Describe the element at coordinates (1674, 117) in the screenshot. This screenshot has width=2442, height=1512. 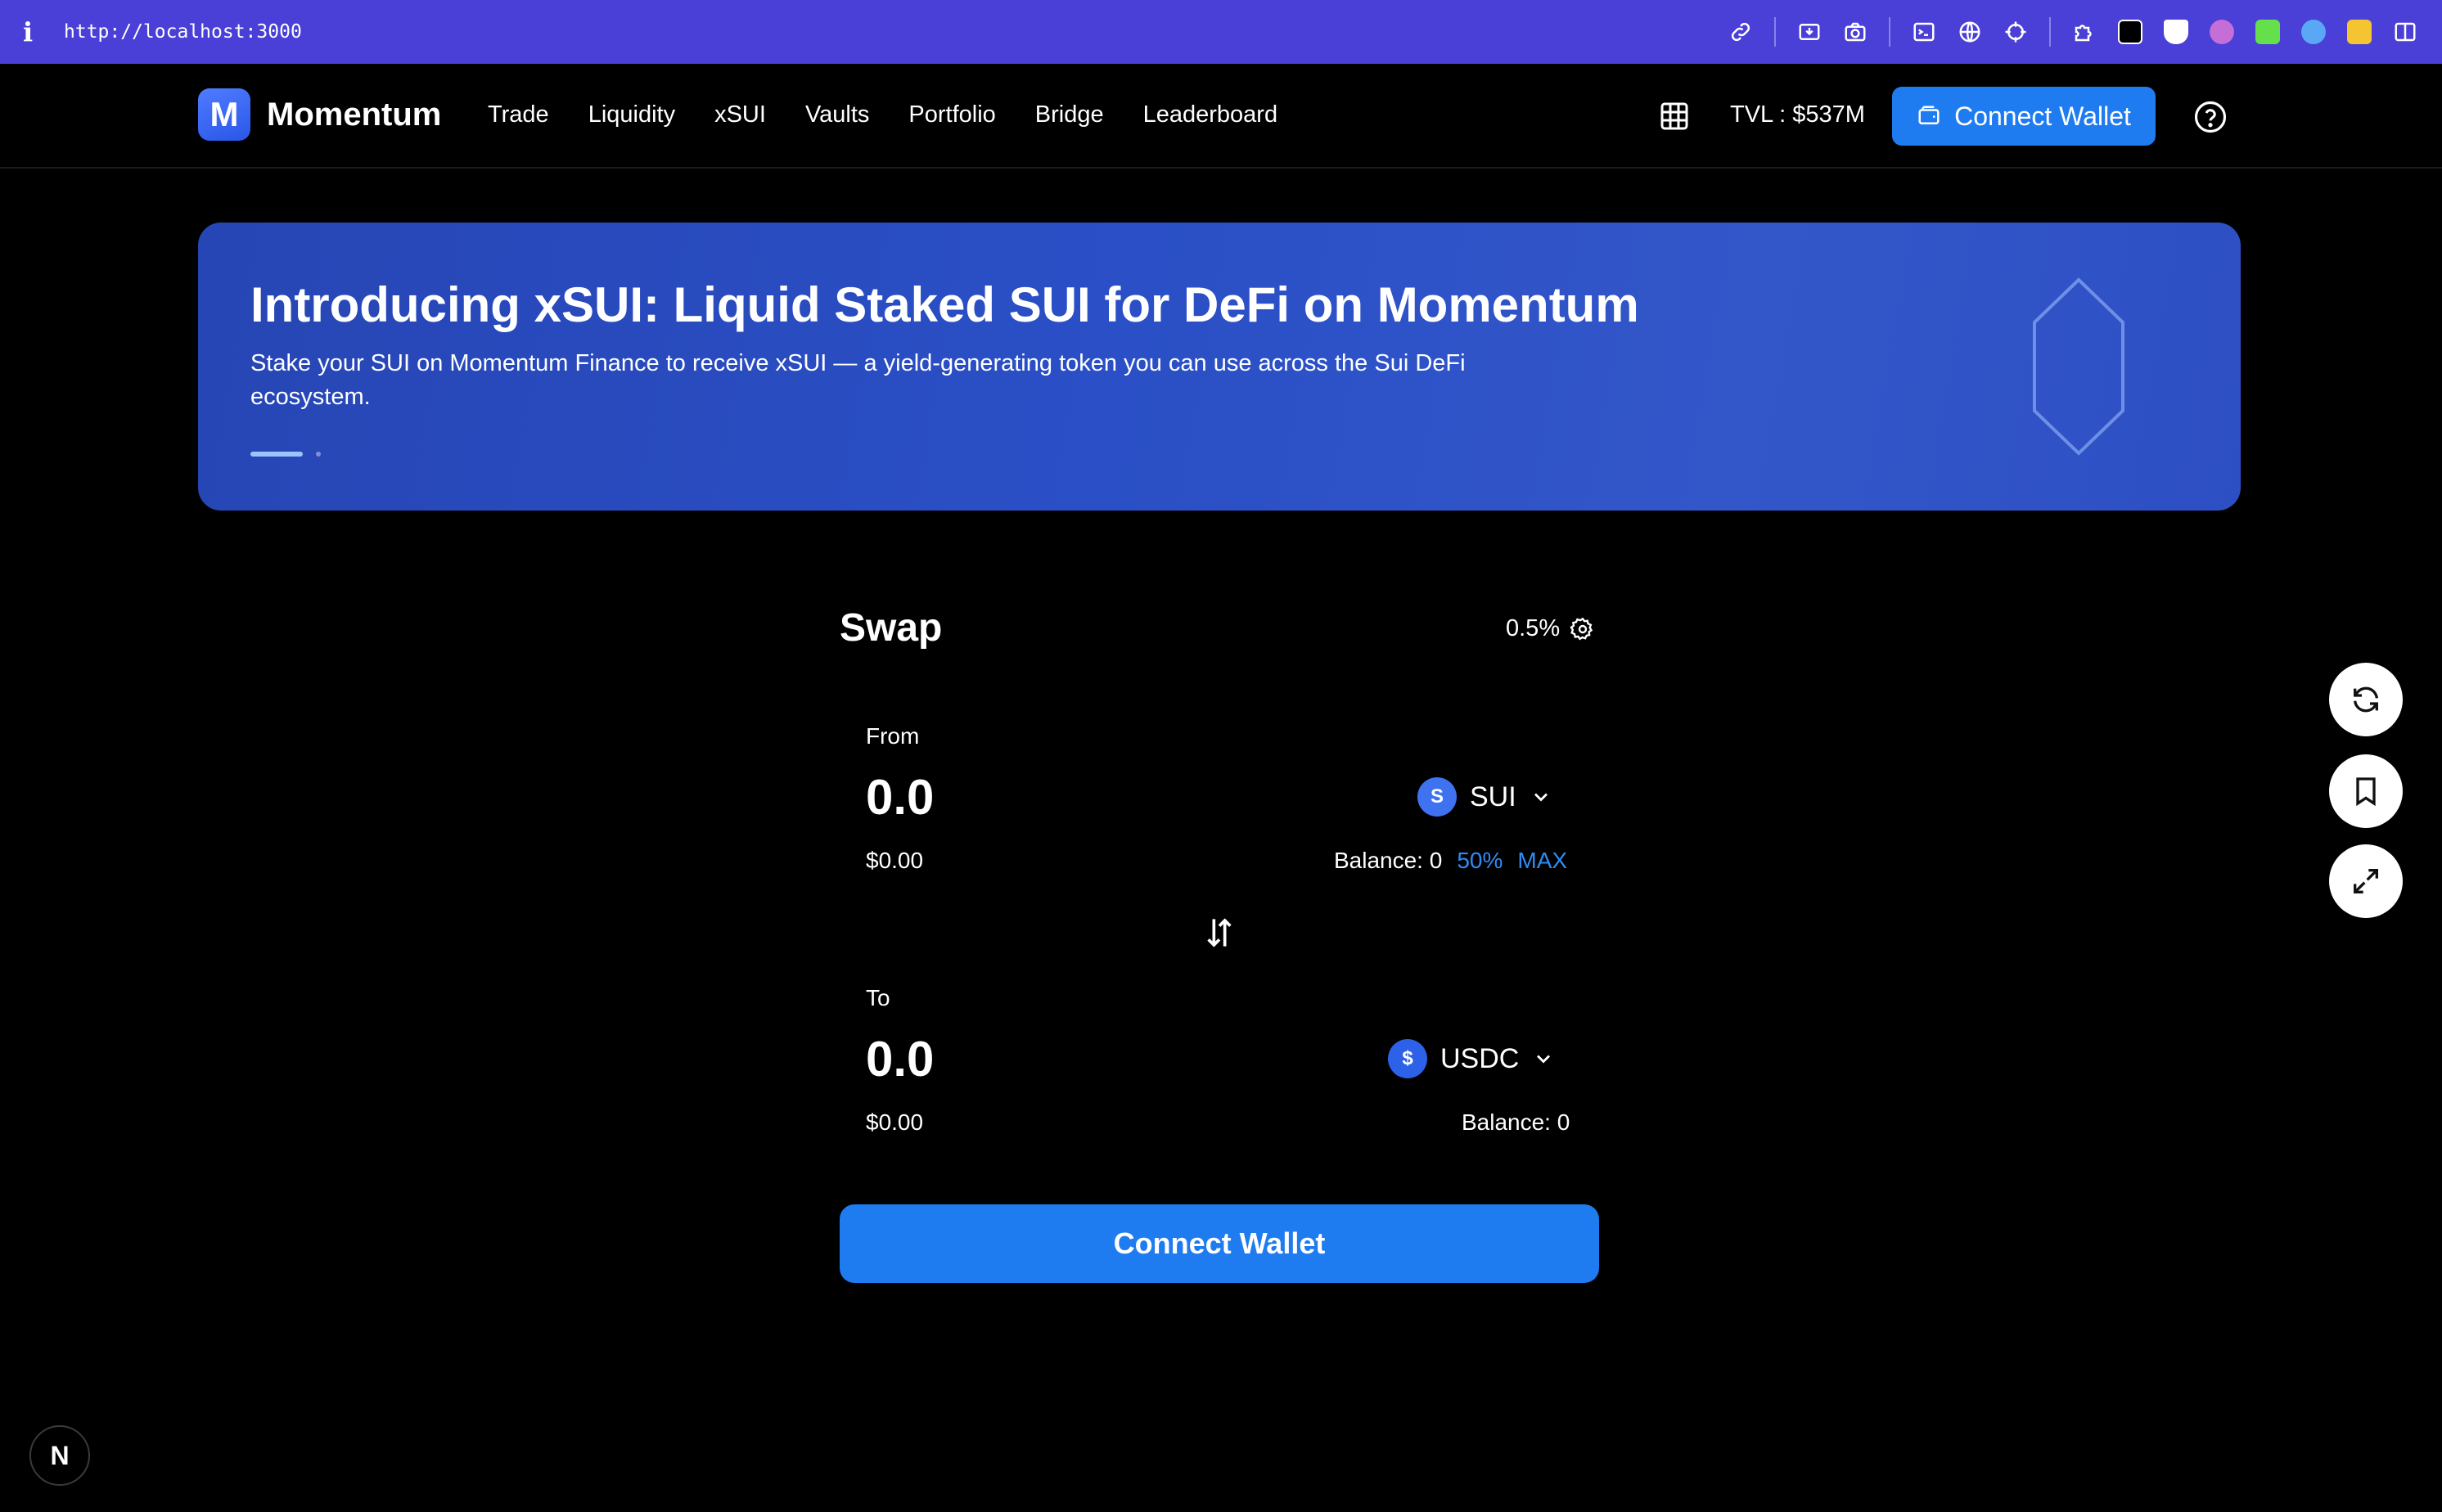
I see `grid-icon` at that location.